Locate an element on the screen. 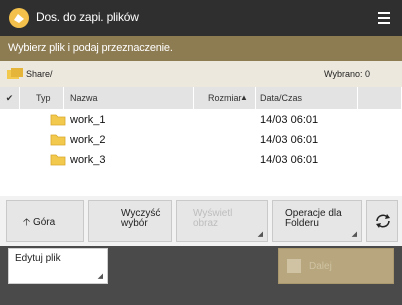  selected-count: Wybrano: 0 is located at coordinates (347, 74).